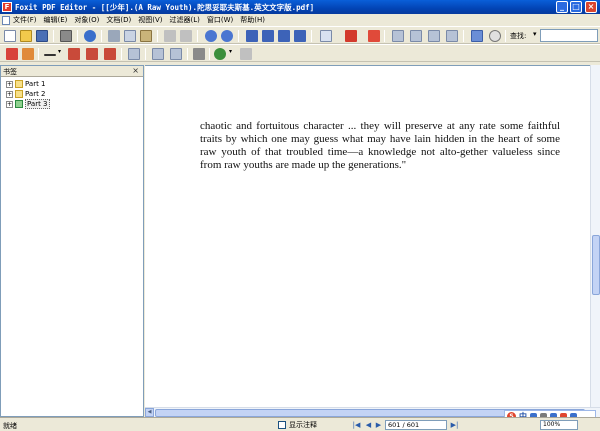 The width and height of the screenshot is (600, 431). What do you see at coordinates (10, 72) in the screenshot?
I see `bookmarks-tab: 书签` at bounding box center [10, 72].